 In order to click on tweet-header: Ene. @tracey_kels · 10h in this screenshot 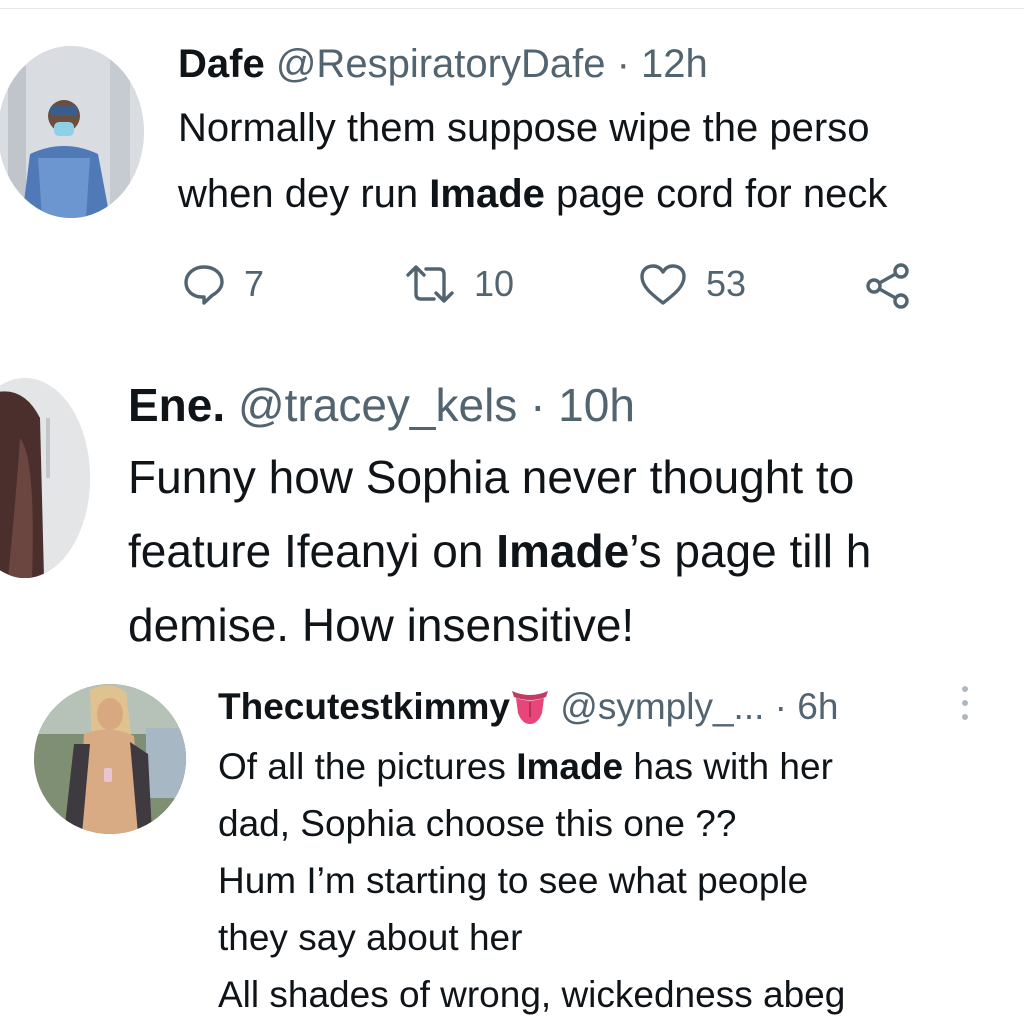, I will do `click(381, 405)`.